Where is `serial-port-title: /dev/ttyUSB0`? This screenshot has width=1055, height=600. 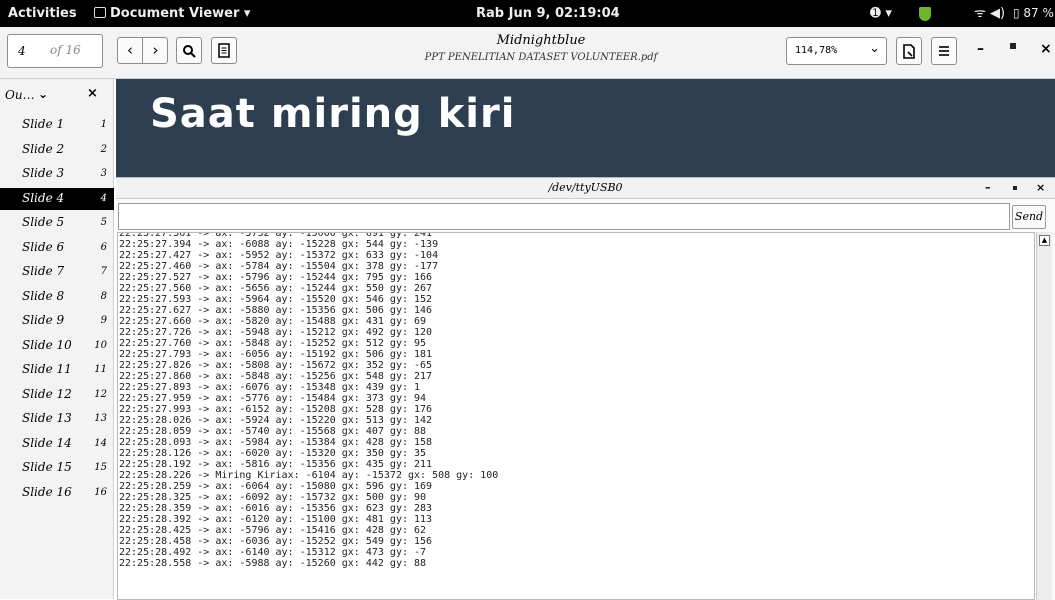 serial-port-title: /dev/ttyUSB0 is located at coordinates (585, 187).